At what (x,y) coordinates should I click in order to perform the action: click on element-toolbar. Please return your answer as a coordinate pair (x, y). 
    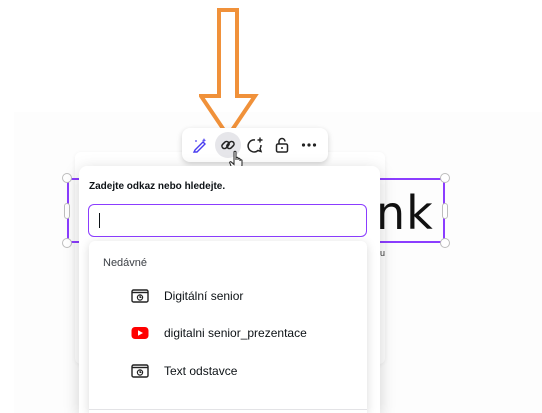
    Looking at the image, I should click on (255, 145).